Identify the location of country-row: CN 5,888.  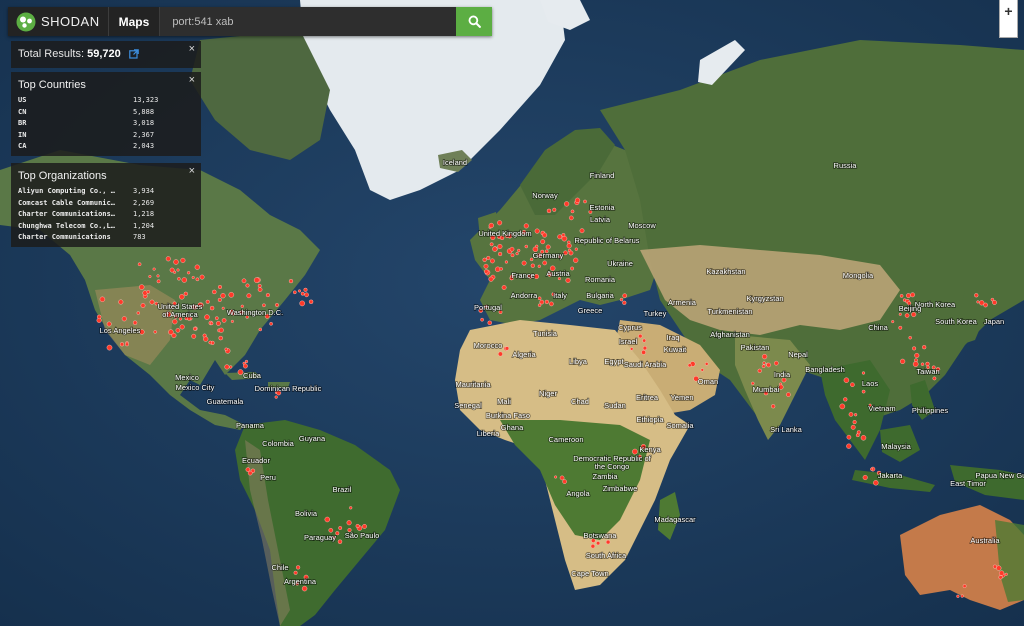
(106, 113).